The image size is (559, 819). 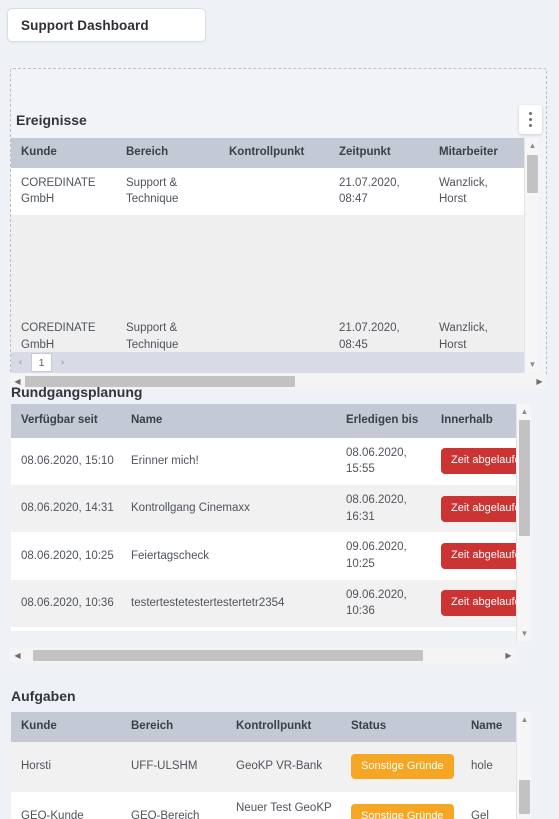 What do you see at coordinates (228, 508) in the screenshot?
I see `cell-name: Kontrollgang Cinemaxx` at bounding box center [228, 508].